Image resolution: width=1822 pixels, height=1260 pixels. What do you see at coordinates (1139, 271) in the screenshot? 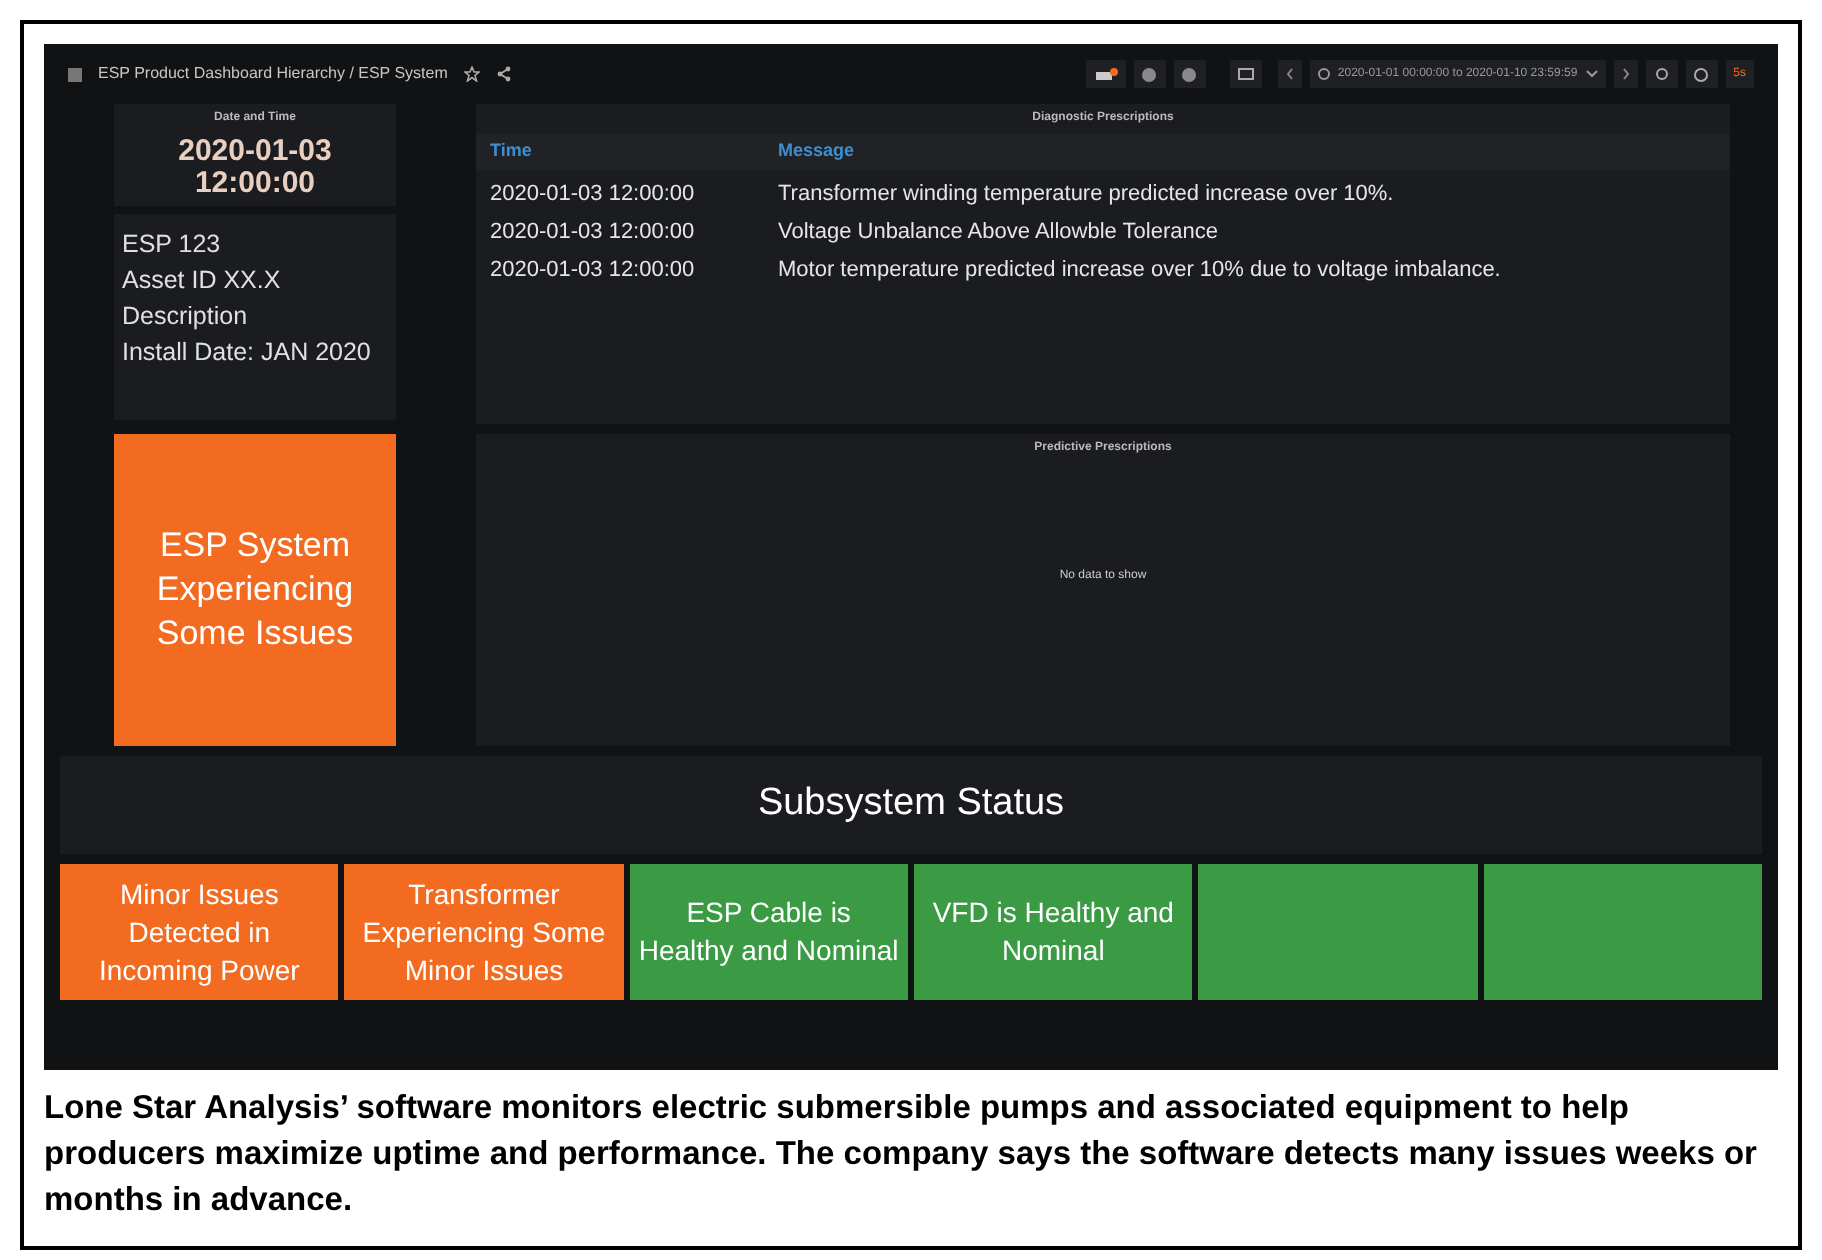
I see `table-cell-text: Motor temperature predicted increase over 10% due to voltage imbalance.` at bounding box center [1139, 271].